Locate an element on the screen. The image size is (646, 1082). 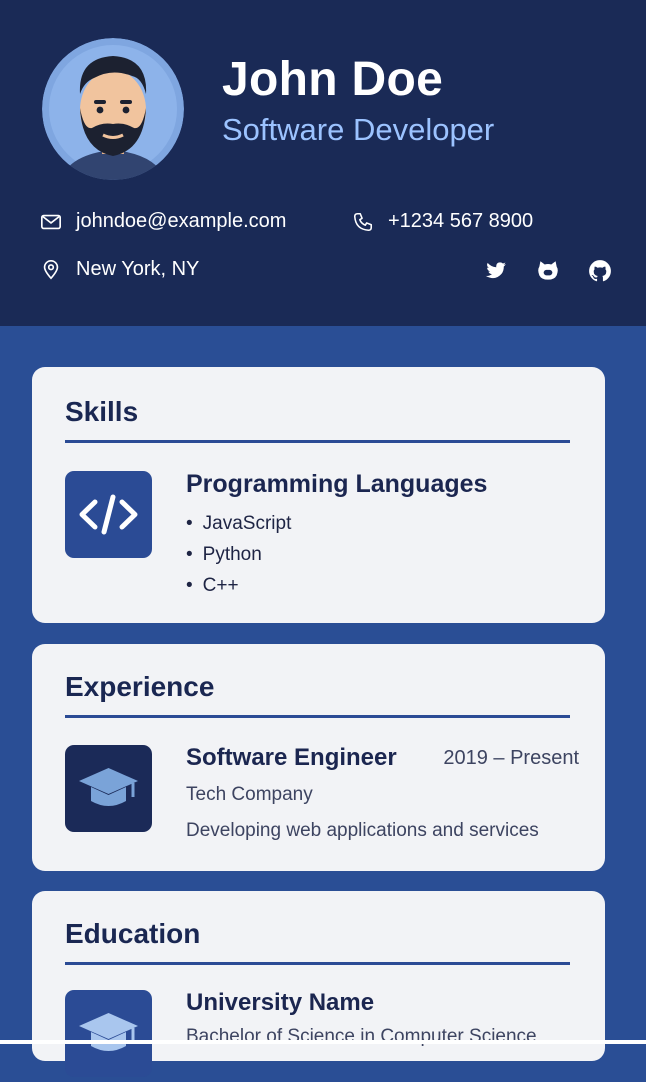
education-divider is located at coordinates (317, 963).